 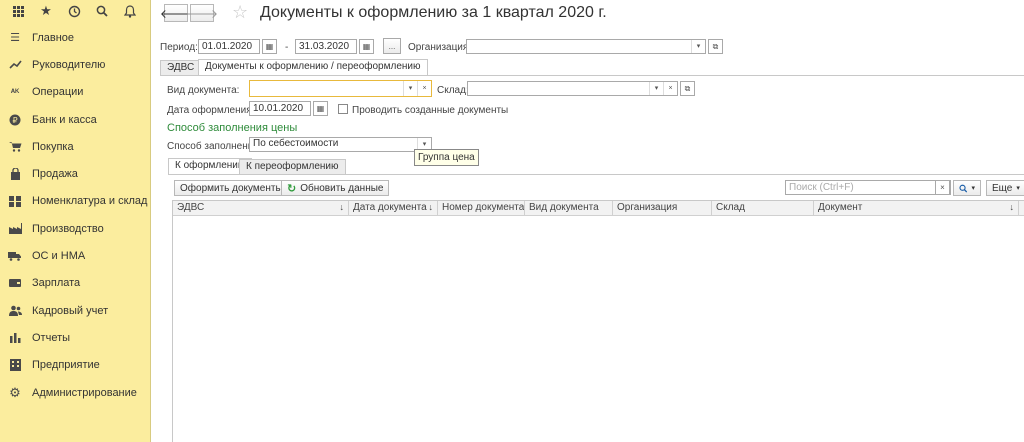 What do you see at coordinates (15, 365) in the screenshot?
I see `building-icon` at bounding box center [15, 365].